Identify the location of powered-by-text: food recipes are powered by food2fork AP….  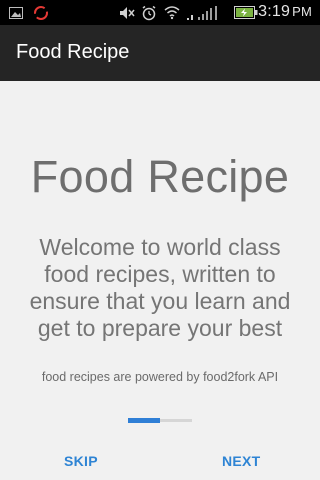
(160, 377).